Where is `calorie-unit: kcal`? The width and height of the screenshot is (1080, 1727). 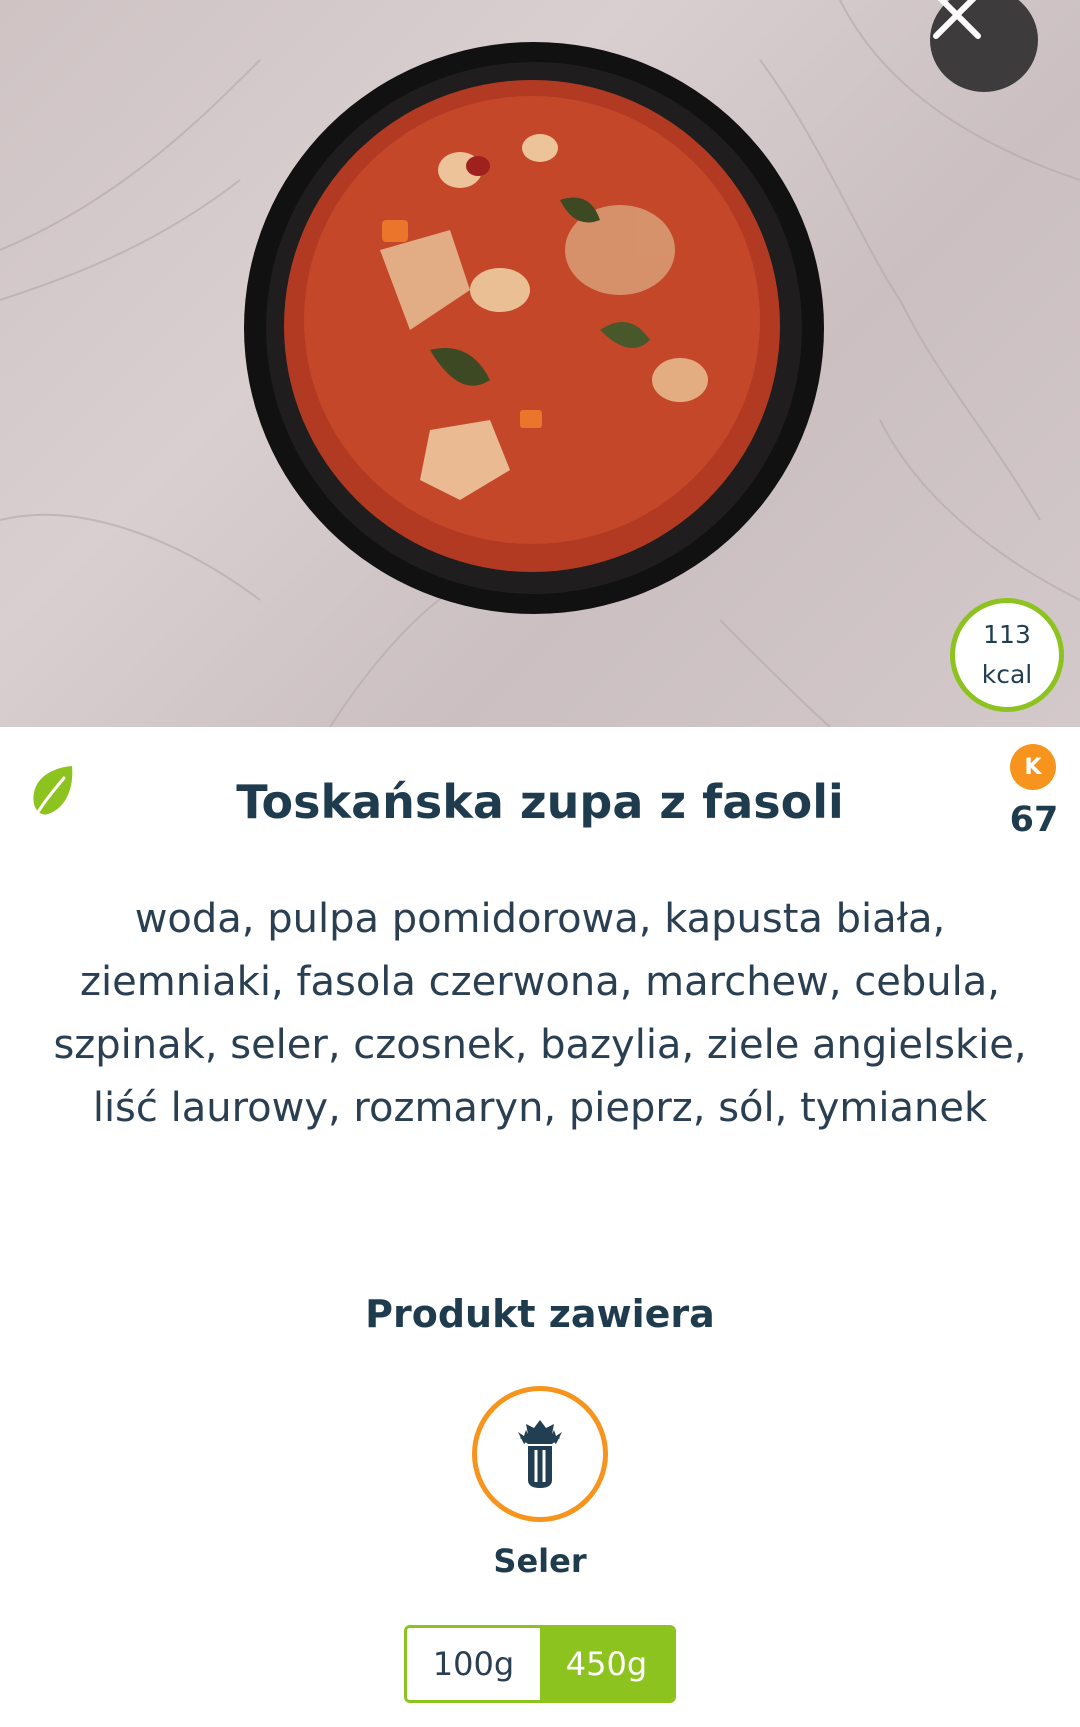
calorie-unit: kcal is located at coordinates (1007, 674).